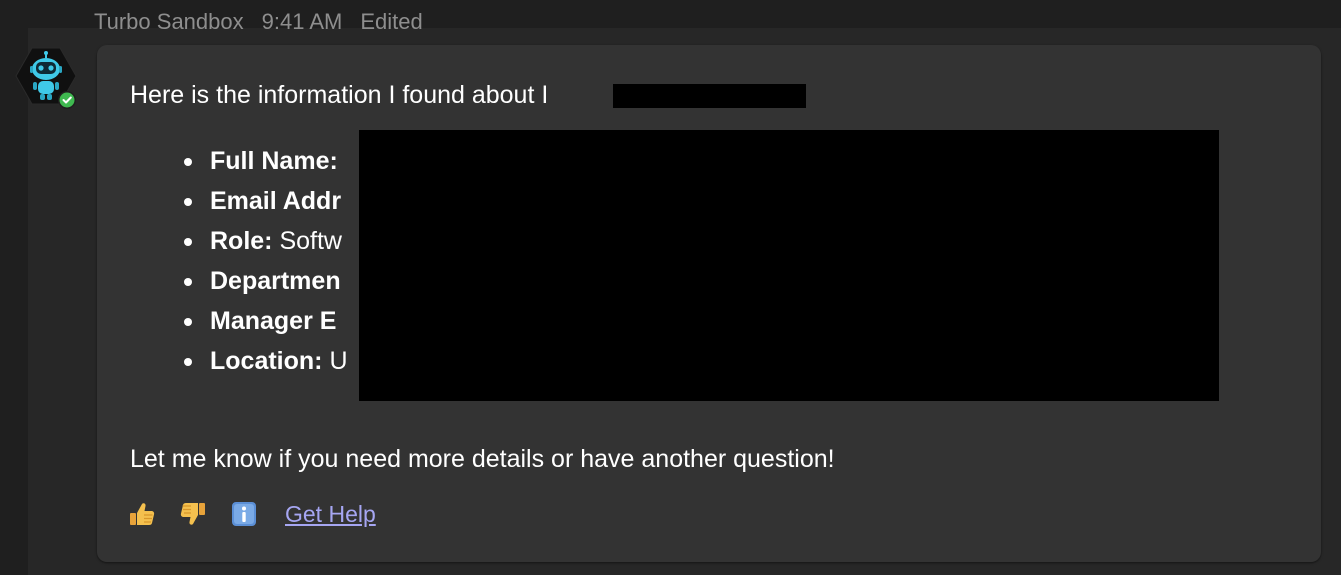 This screenshot has width=1341, height=575. I want to click on avatar, so click(46, 78).